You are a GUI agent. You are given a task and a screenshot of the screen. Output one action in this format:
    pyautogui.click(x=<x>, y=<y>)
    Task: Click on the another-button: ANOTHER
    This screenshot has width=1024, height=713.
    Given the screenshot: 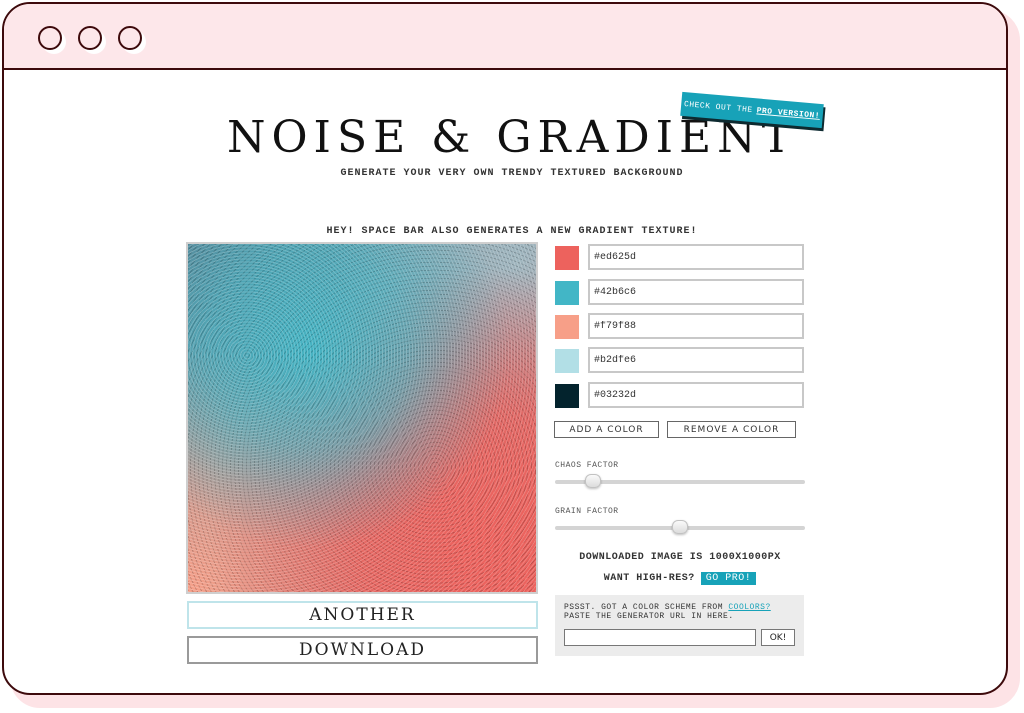 What is the action you would take?
    pyautogui.click(x=362, y=615)
    